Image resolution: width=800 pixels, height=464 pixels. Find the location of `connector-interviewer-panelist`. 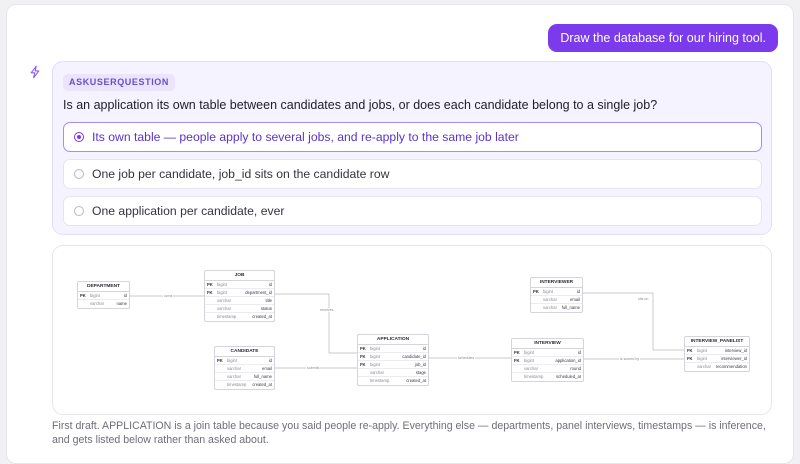

connector-interviewer-panelist is located at coordinates (632, 321).